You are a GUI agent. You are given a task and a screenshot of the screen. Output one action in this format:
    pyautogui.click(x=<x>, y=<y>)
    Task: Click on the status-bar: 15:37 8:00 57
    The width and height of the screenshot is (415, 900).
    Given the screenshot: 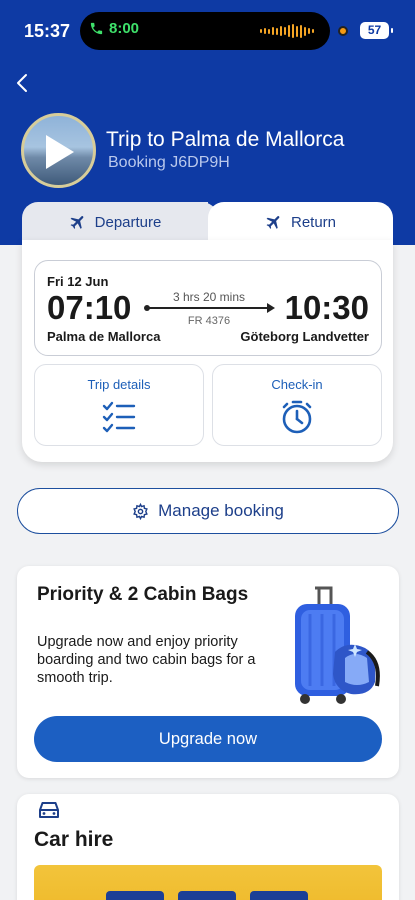 What is the action you would take?
    pyautogui.click(x=207, y=30)
    